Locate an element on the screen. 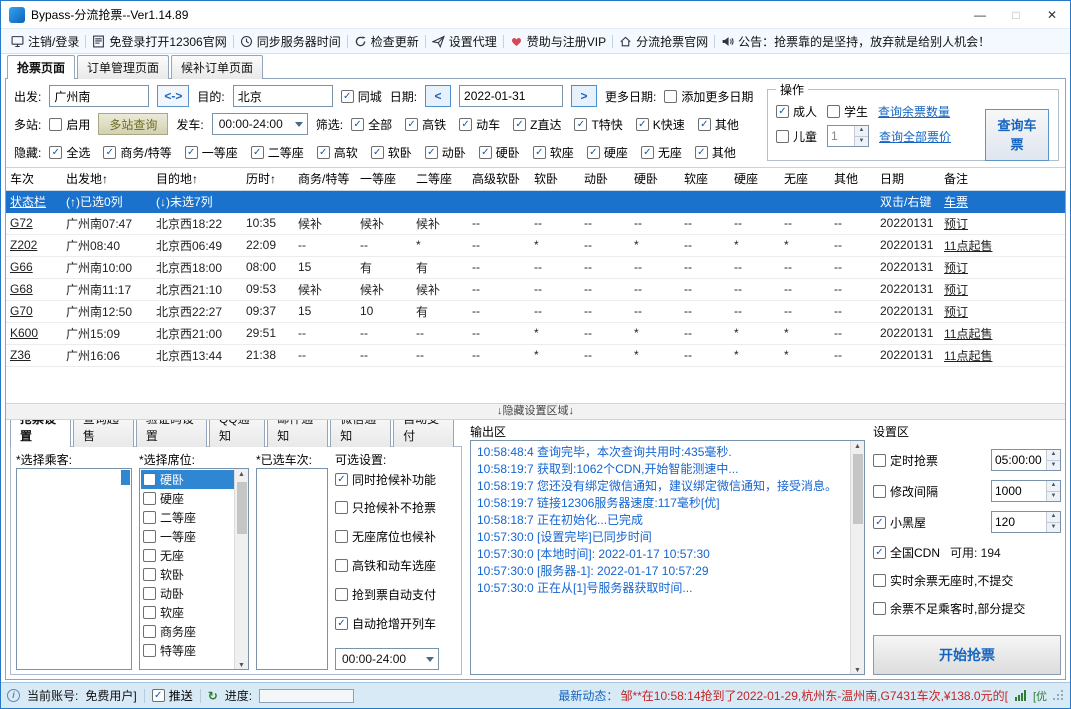 The height and width of the screenshot is (709, 1071). settings-tab-自动支付: 自动支付 is located at coordinates (424, 433).